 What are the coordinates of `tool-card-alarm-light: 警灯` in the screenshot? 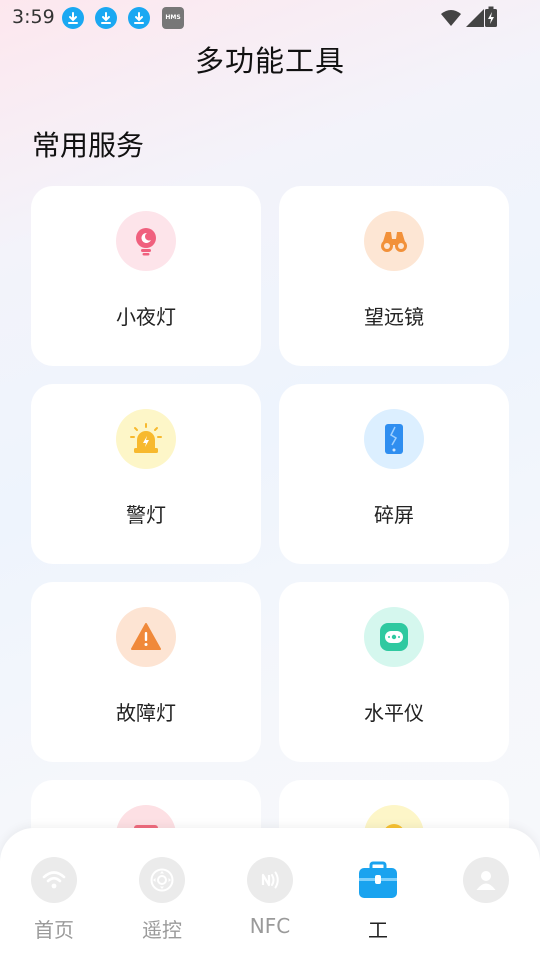 It's located at (146, 474).